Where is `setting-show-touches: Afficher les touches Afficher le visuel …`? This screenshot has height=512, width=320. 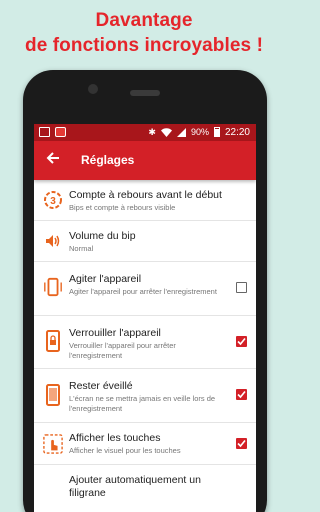 setting-show-touches: Afficher les touches Afficher le visuel … is located at coordinates (145, 444).